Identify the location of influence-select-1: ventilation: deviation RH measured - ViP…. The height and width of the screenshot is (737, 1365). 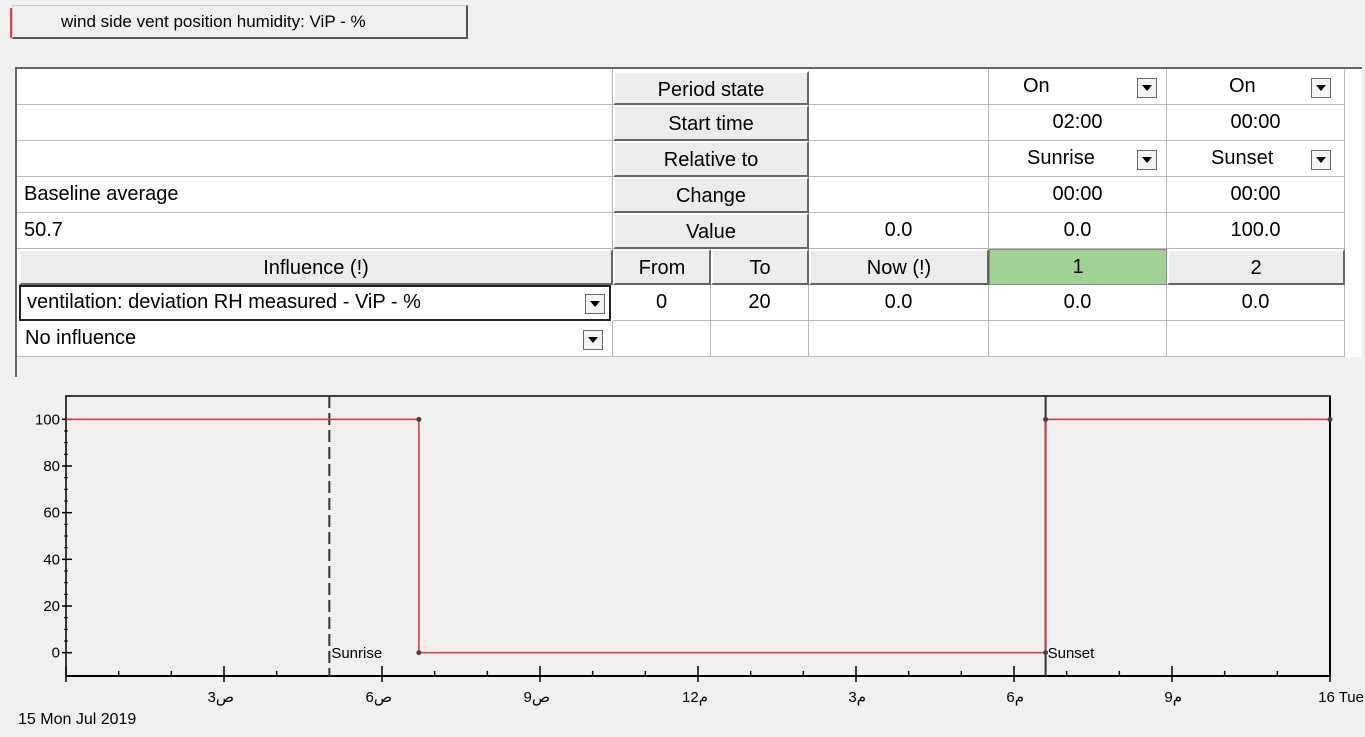
(315, 303).